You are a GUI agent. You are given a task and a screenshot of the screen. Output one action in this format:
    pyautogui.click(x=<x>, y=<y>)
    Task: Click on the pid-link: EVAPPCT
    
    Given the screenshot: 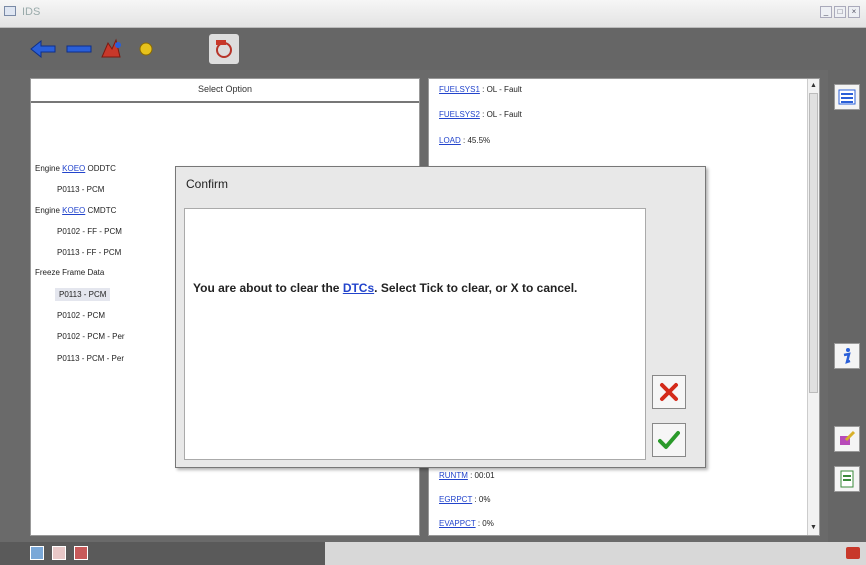 What is the action you would take?
    pyautogui.click(x=457, y=523)
    